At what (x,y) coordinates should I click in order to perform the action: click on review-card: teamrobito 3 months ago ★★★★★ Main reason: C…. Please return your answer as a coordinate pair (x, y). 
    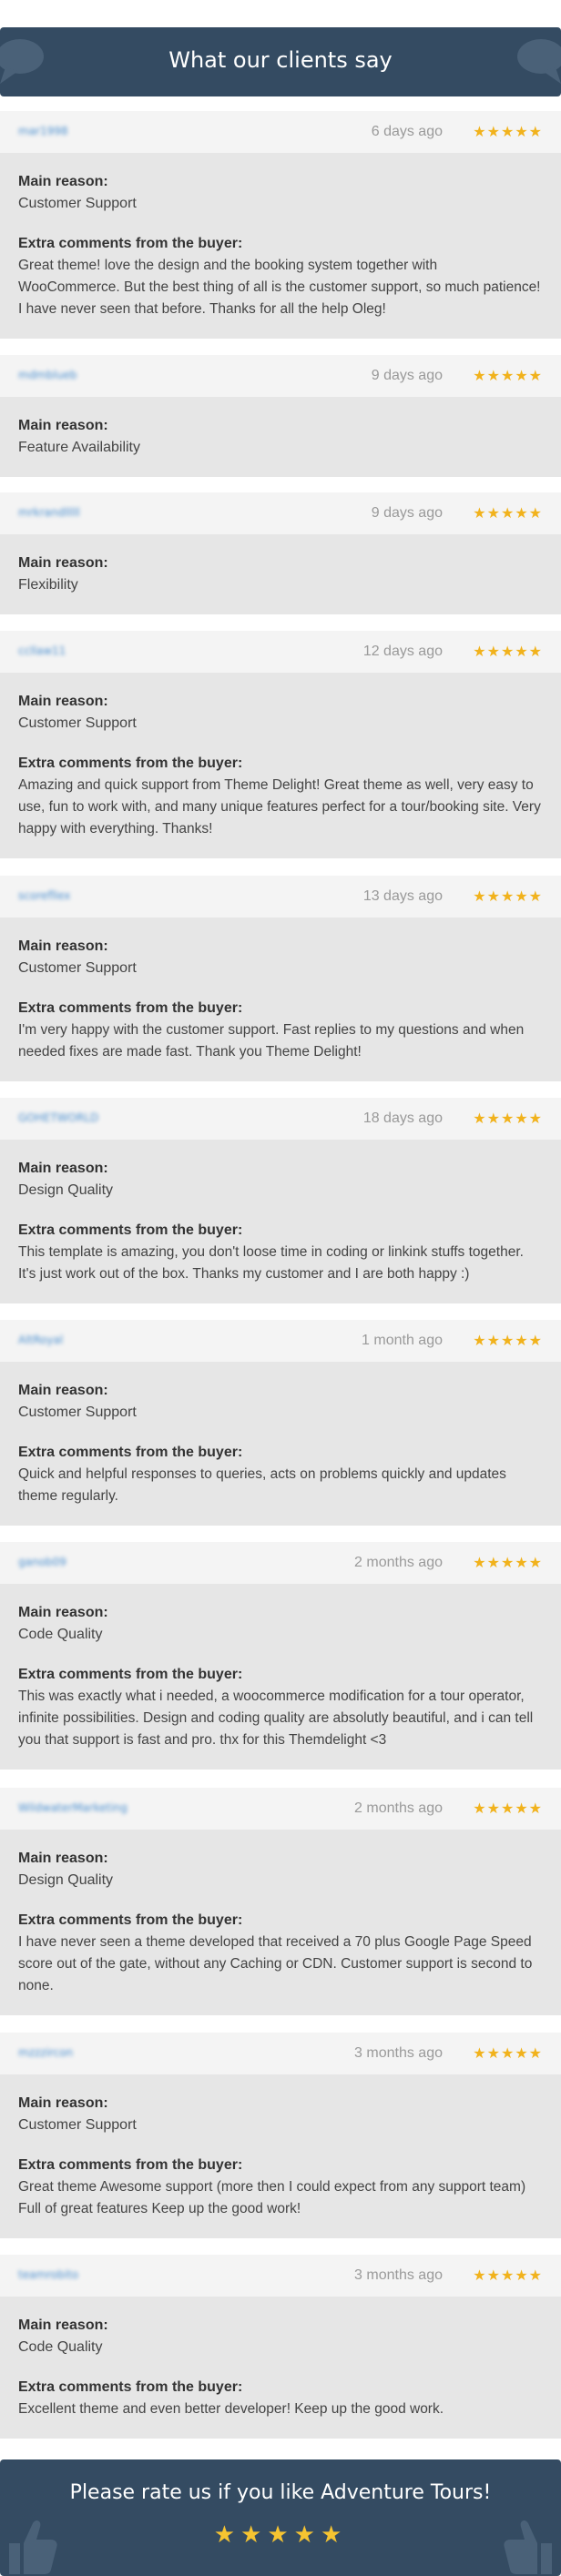
    Looking at the image, I should click on (280, 2347).